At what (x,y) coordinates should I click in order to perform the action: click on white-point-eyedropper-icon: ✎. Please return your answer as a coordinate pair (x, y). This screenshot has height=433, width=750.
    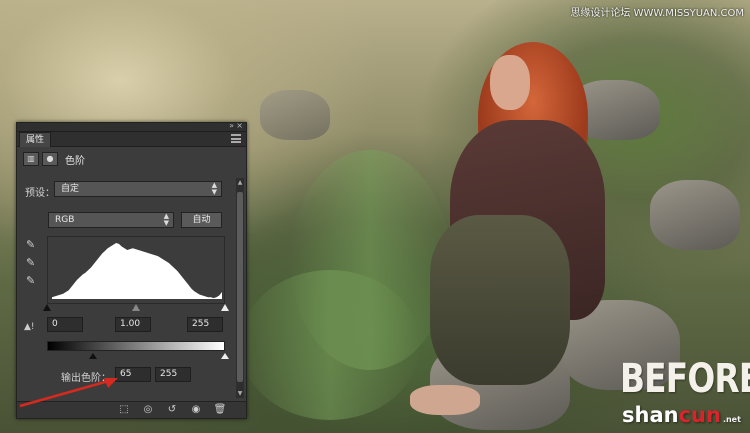
    Looking at the image, I should click on (32, 281).